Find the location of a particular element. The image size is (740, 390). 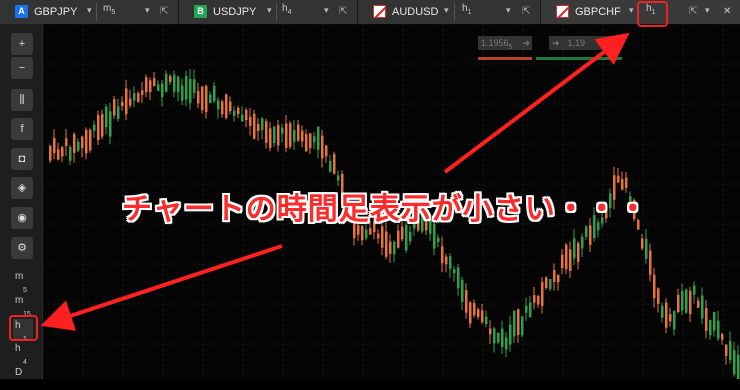

timeframe-label: m5 is located at coordinates (109, 11).